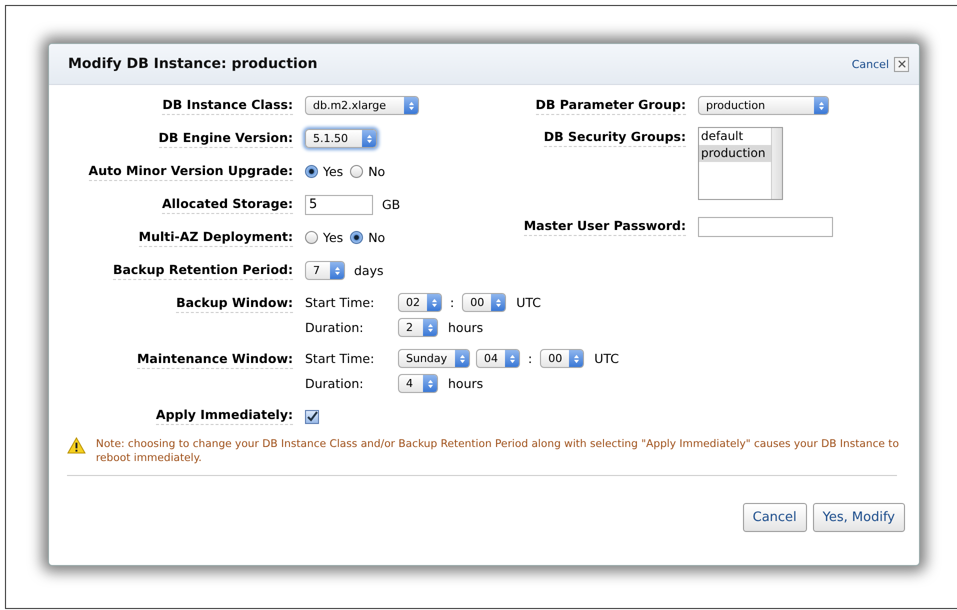 Image resolution: width=957 pixels, height=610 pixels. I want to click on checkbox, so click(312, 417).